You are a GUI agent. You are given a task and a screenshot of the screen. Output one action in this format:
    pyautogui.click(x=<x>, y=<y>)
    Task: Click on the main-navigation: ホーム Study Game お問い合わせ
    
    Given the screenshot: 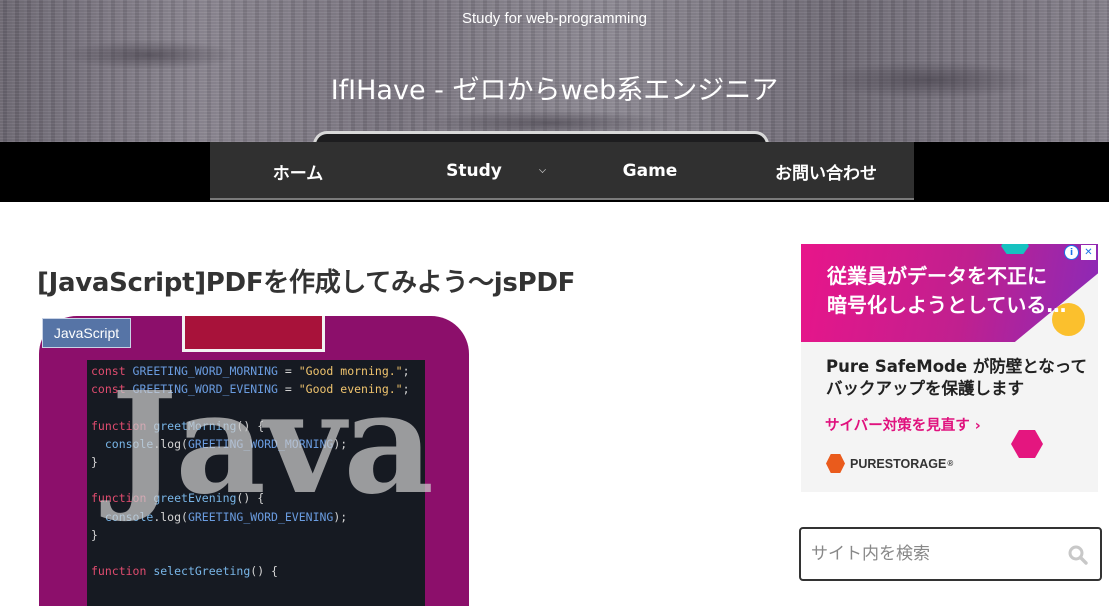 What is the action you would take?
    pyautogui.click(x=554, y=172)
    